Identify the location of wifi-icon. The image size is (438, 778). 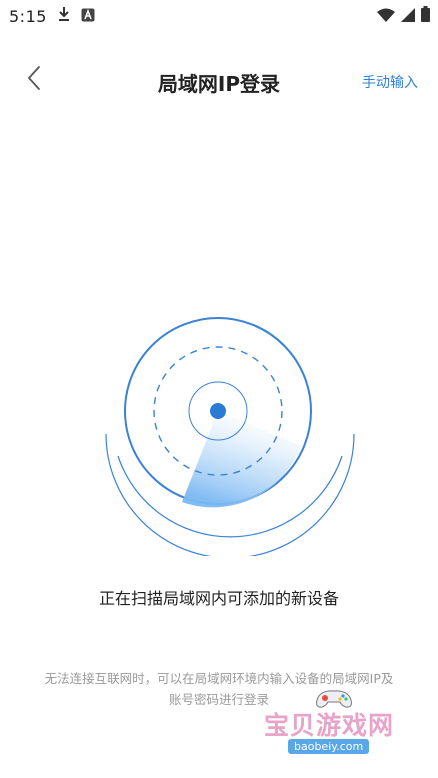
(386, 16).